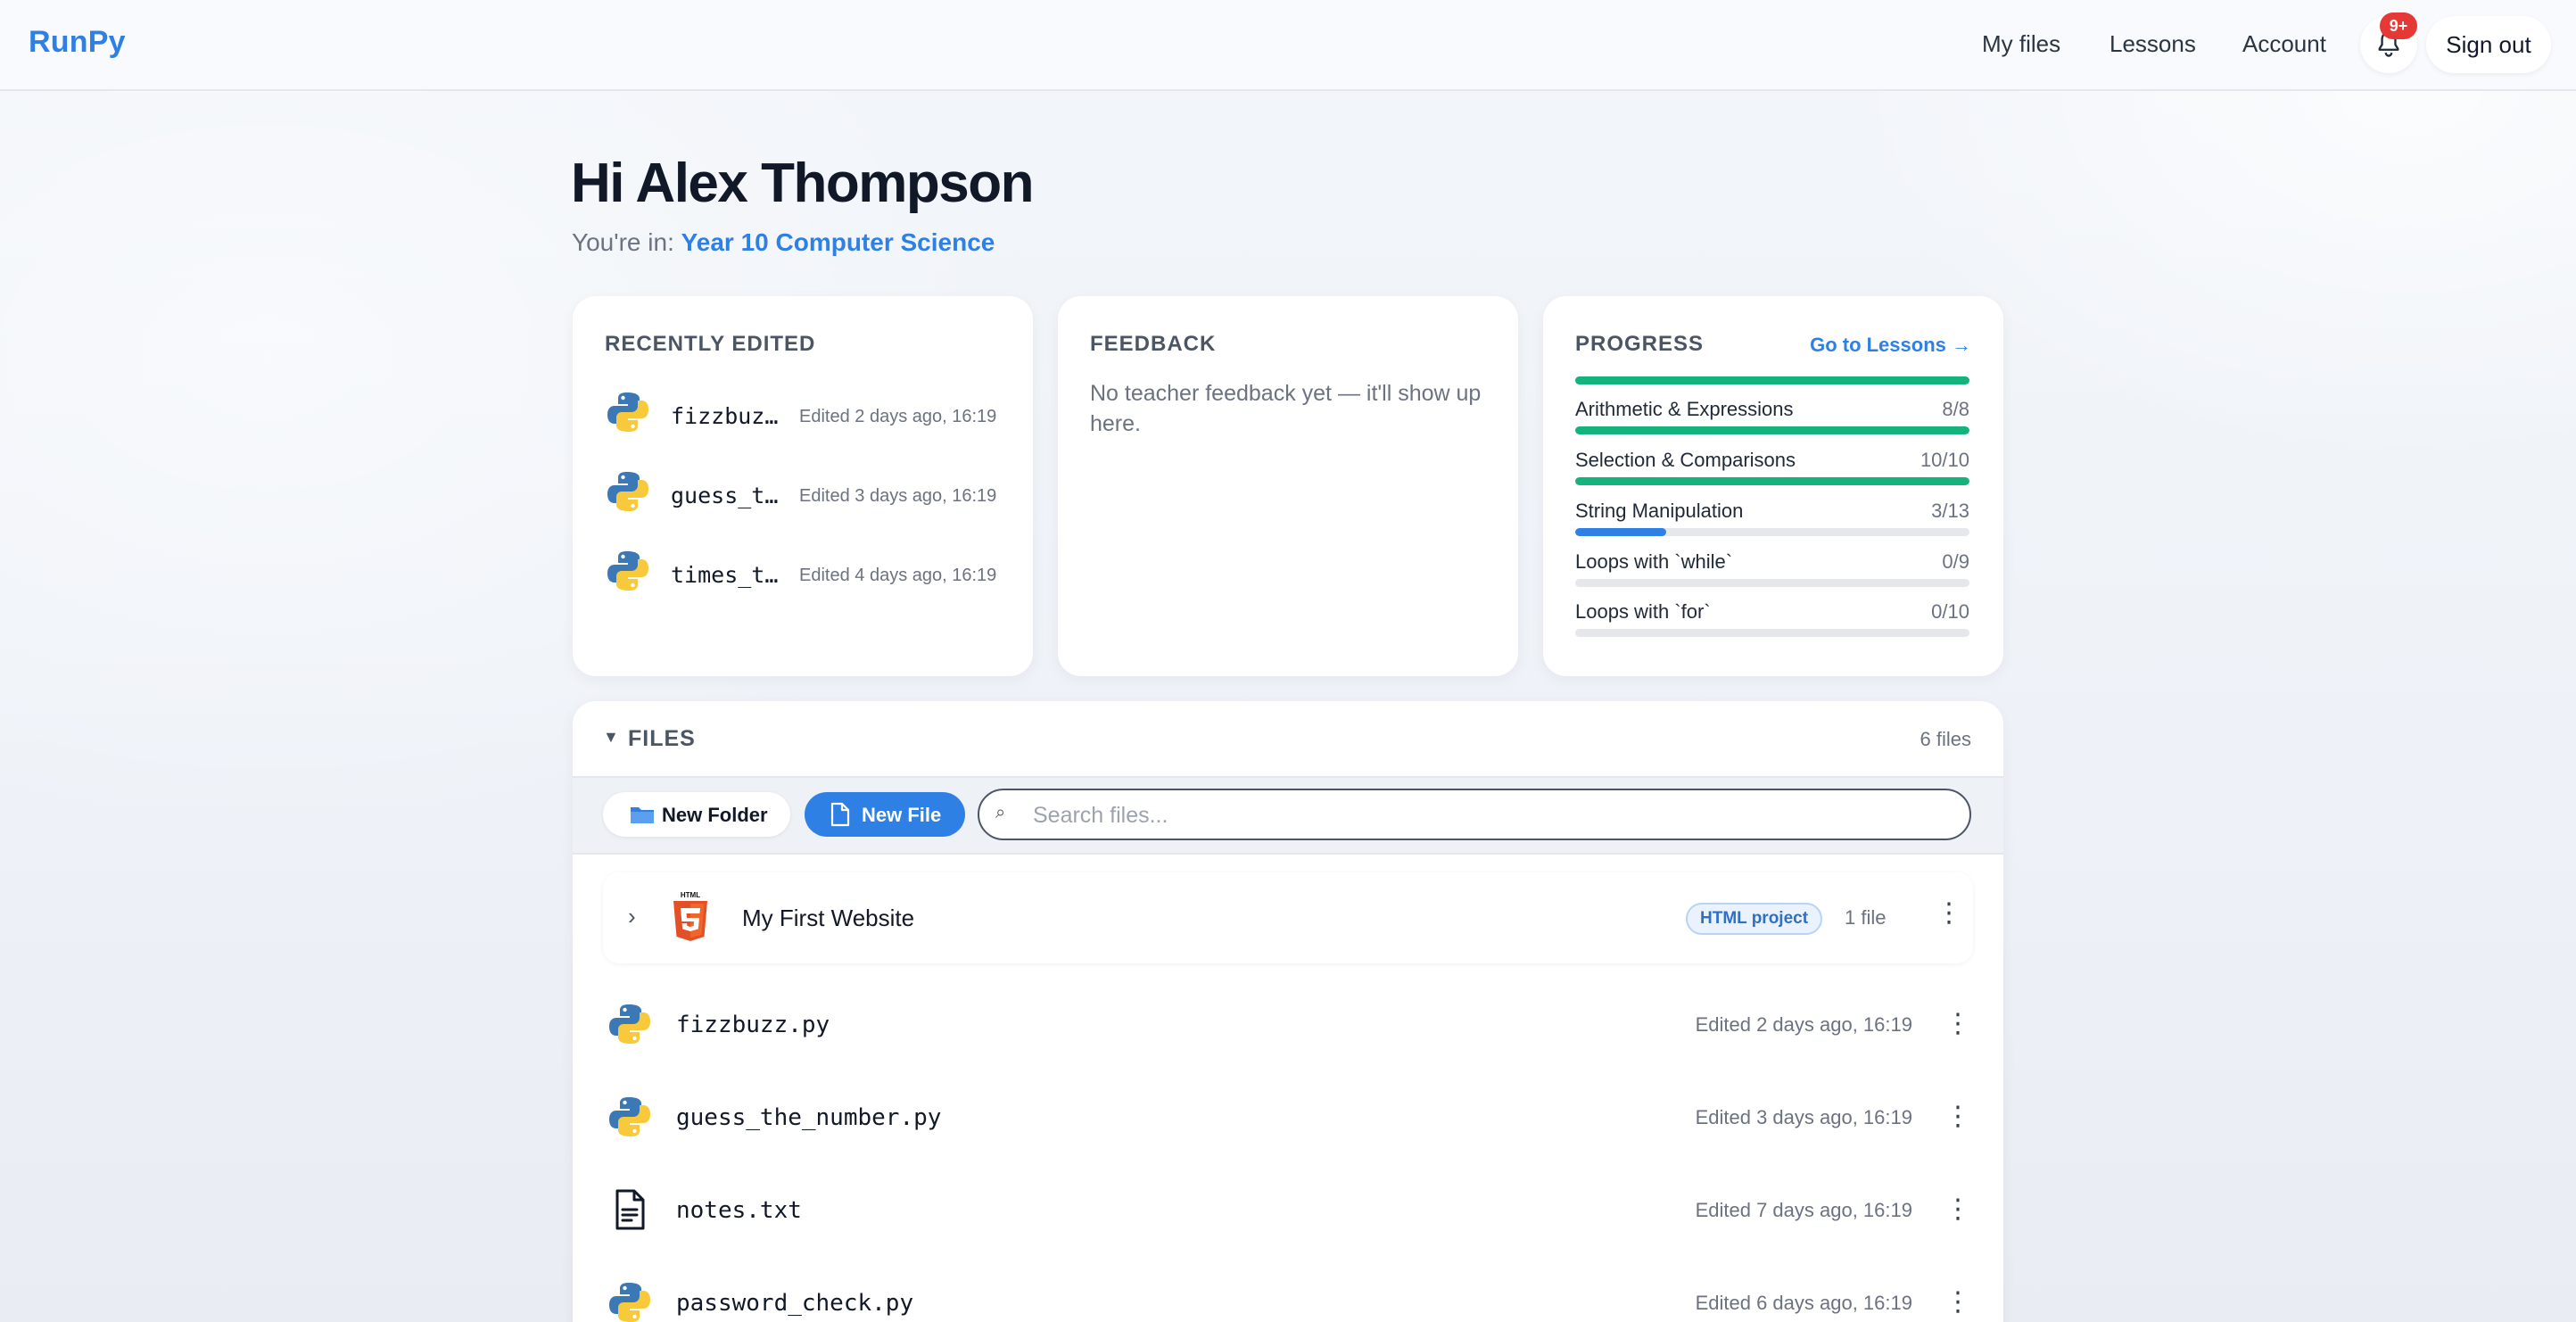 The image size is (2576, 1322). Describe the element at coordinates (691, 895) in the screenshot. I see `svg-text: HTML` at that location.